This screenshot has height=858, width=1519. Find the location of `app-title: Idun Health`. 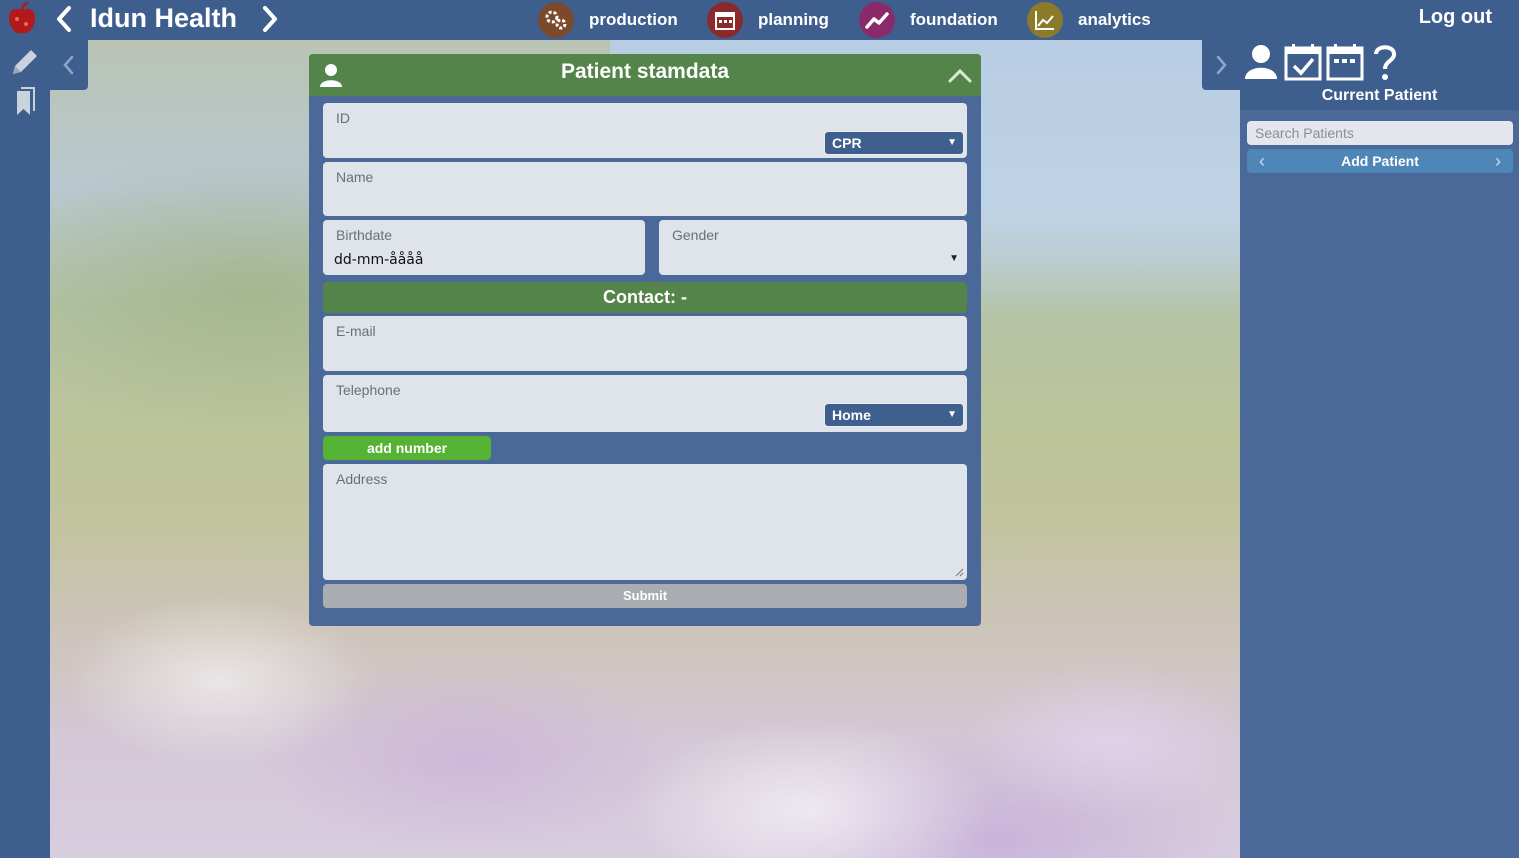

app-title: Idun Health is located at coordinates (163, 18).